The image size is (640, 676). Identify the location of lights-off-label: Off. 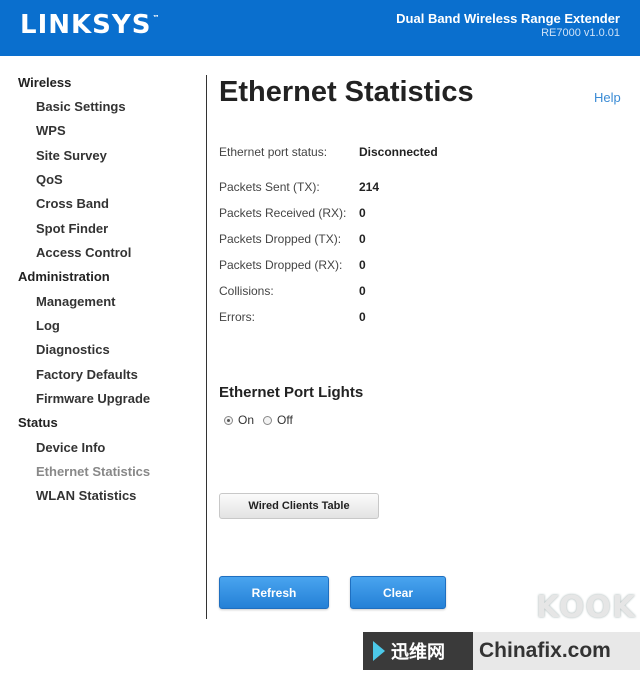
(285, 420).